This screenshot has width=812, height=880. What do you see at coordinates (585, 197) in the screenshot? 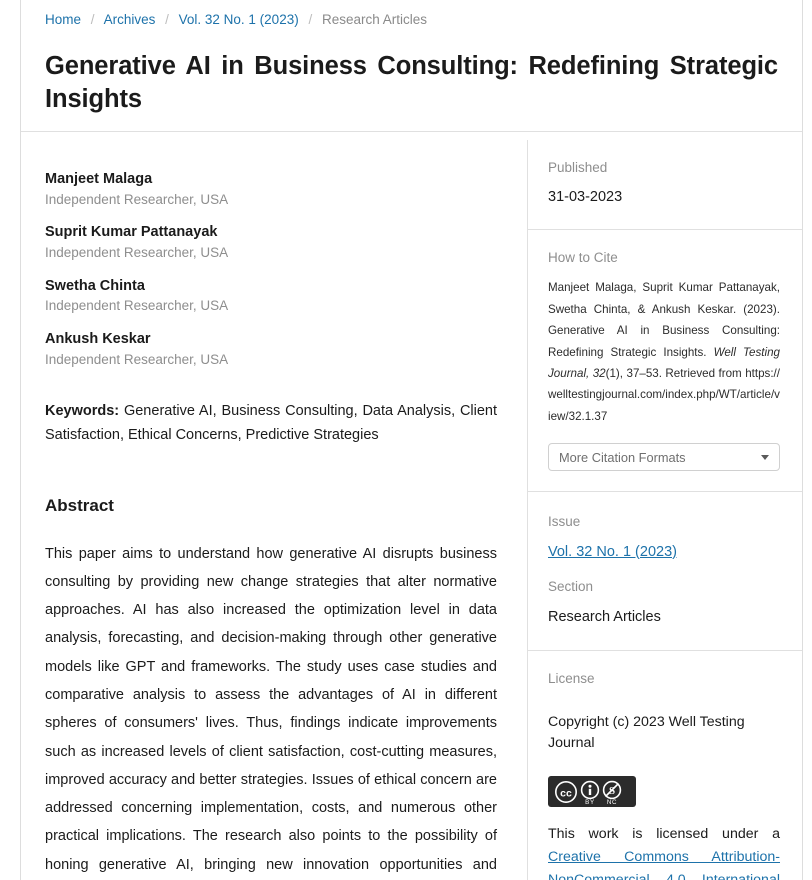
I see `published-date: 31-03-2023` at bounding box center [585, 197].